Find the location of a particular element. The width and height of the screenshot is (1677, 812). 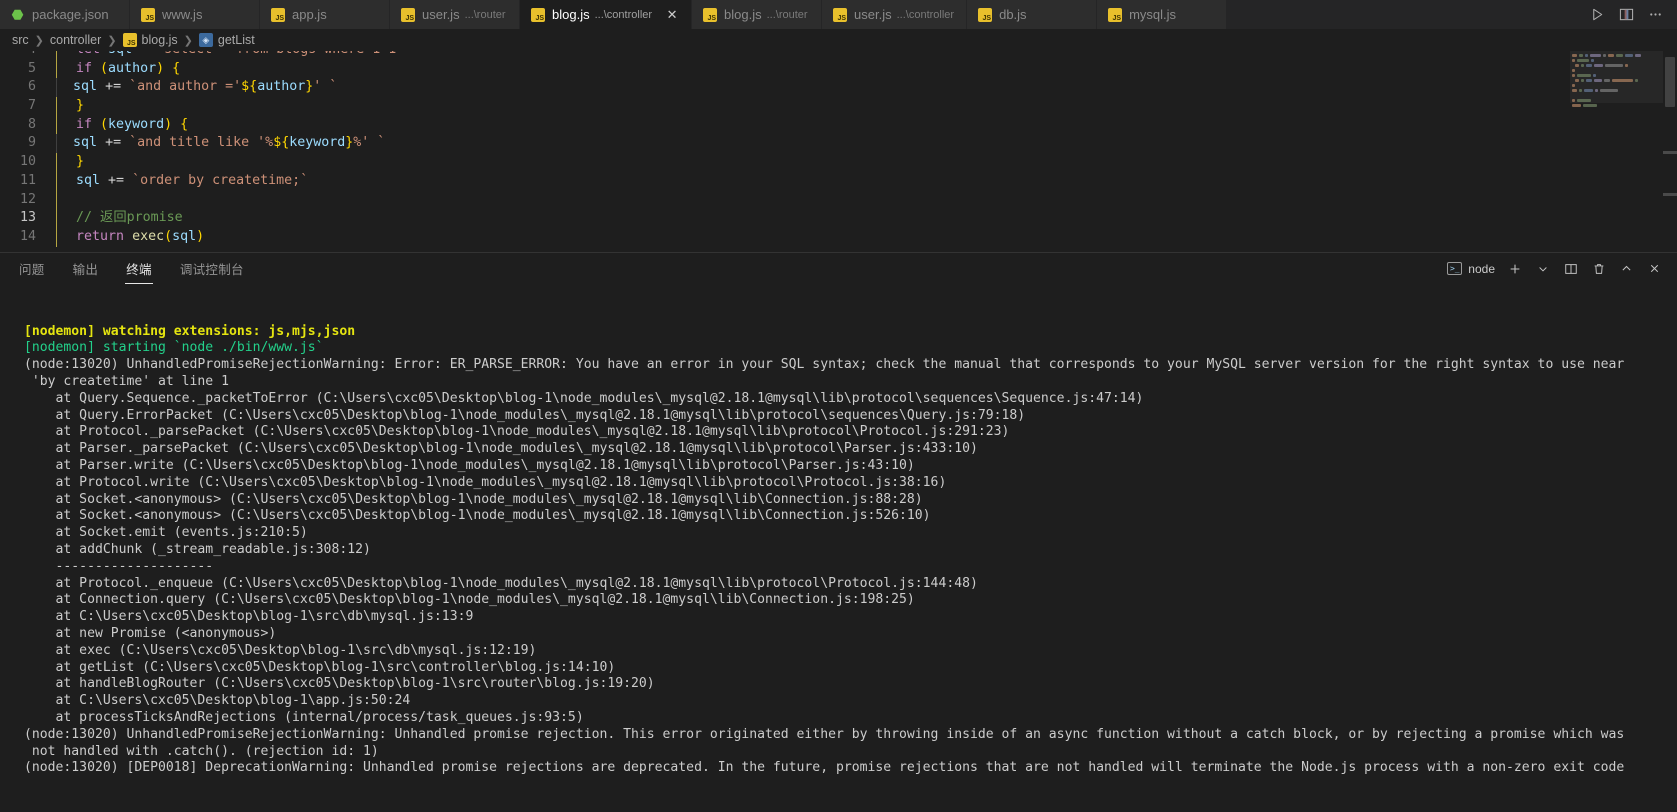

editor-tab: JS user.js ...\router is located at coordinates (455, 14).